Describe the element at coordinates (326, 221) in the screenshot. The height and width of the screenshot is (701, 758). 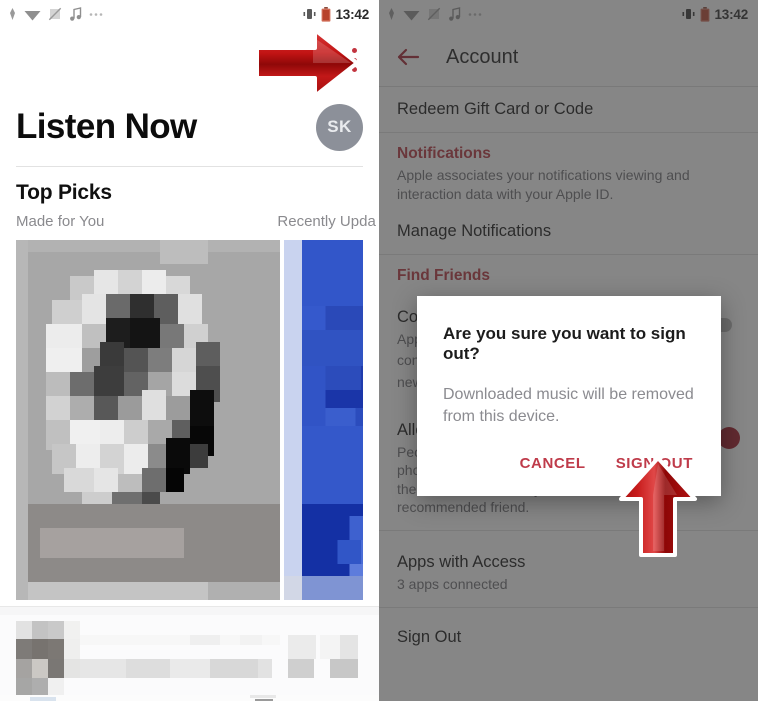
I see `label-recently-updated: Recently Upda` at that location.